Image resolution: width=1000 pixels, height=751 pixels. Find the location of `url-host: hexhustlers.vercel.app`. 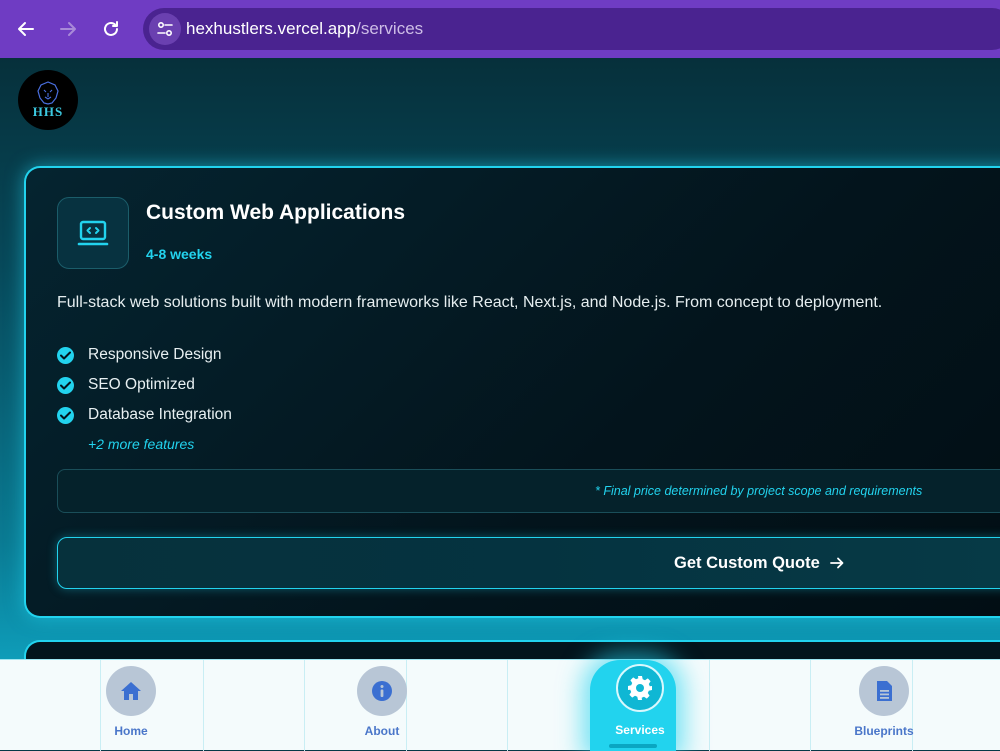

url-host: hexhustlers.vercel.app is located at coordinates (271, 28).